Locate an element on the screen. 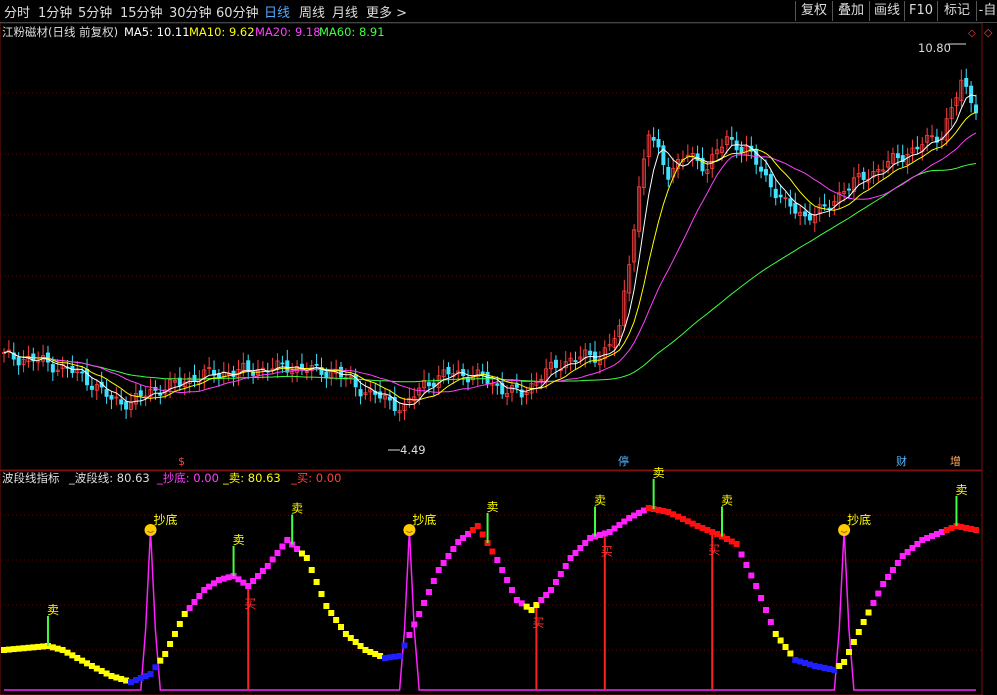 The image size is (997, 695). period-tab-30min: 30分钟 is located at coordinates (190, 11).